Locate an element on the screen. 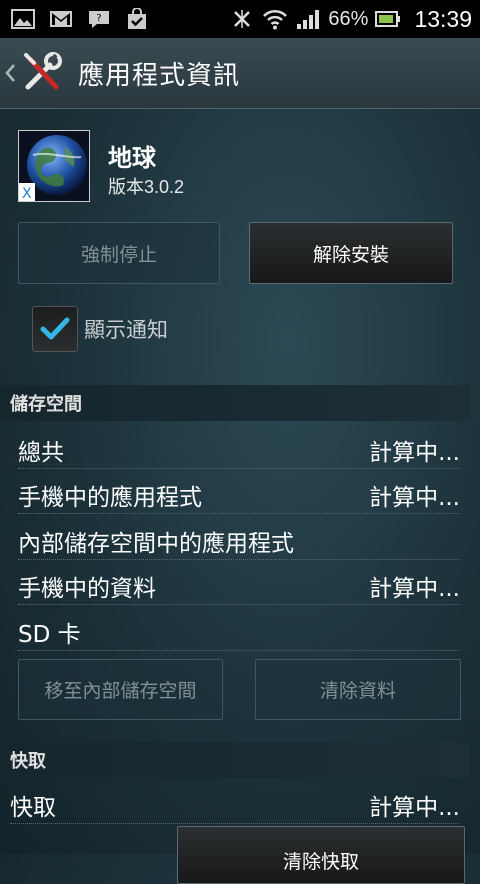 The width and height of the screenshot is (480, 884). checkmark-icon is located at coordinates (55, 328).